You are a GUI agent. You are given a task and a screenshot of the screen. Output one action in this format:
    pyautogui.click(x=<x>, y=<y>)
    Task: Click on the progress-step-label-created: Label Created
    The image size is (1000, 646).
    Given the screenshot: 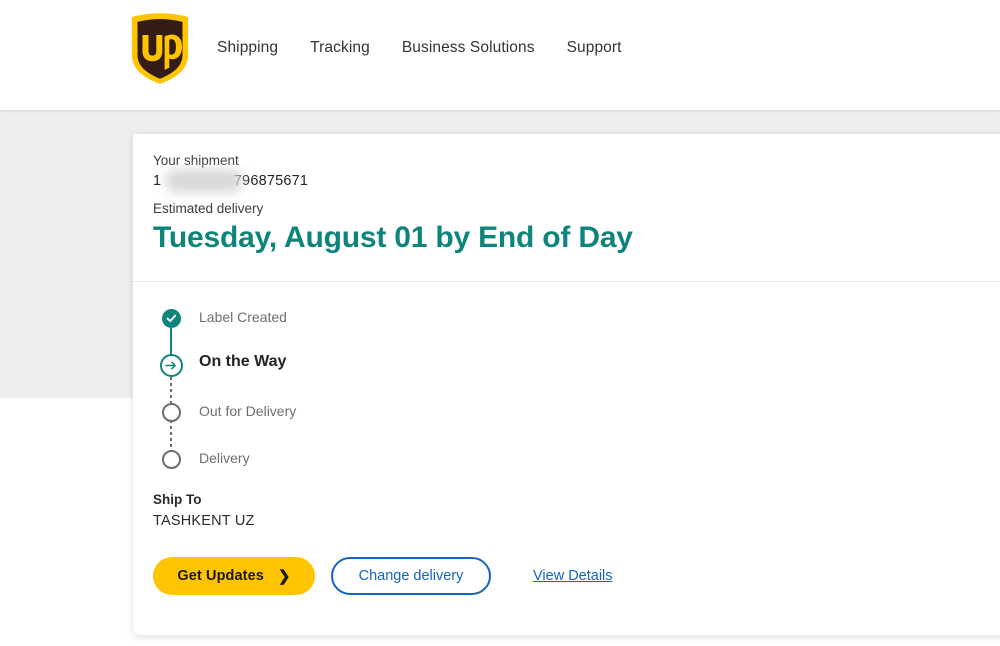 What is the action you would take?
    pyautogui.click(x=576, y=330)
    